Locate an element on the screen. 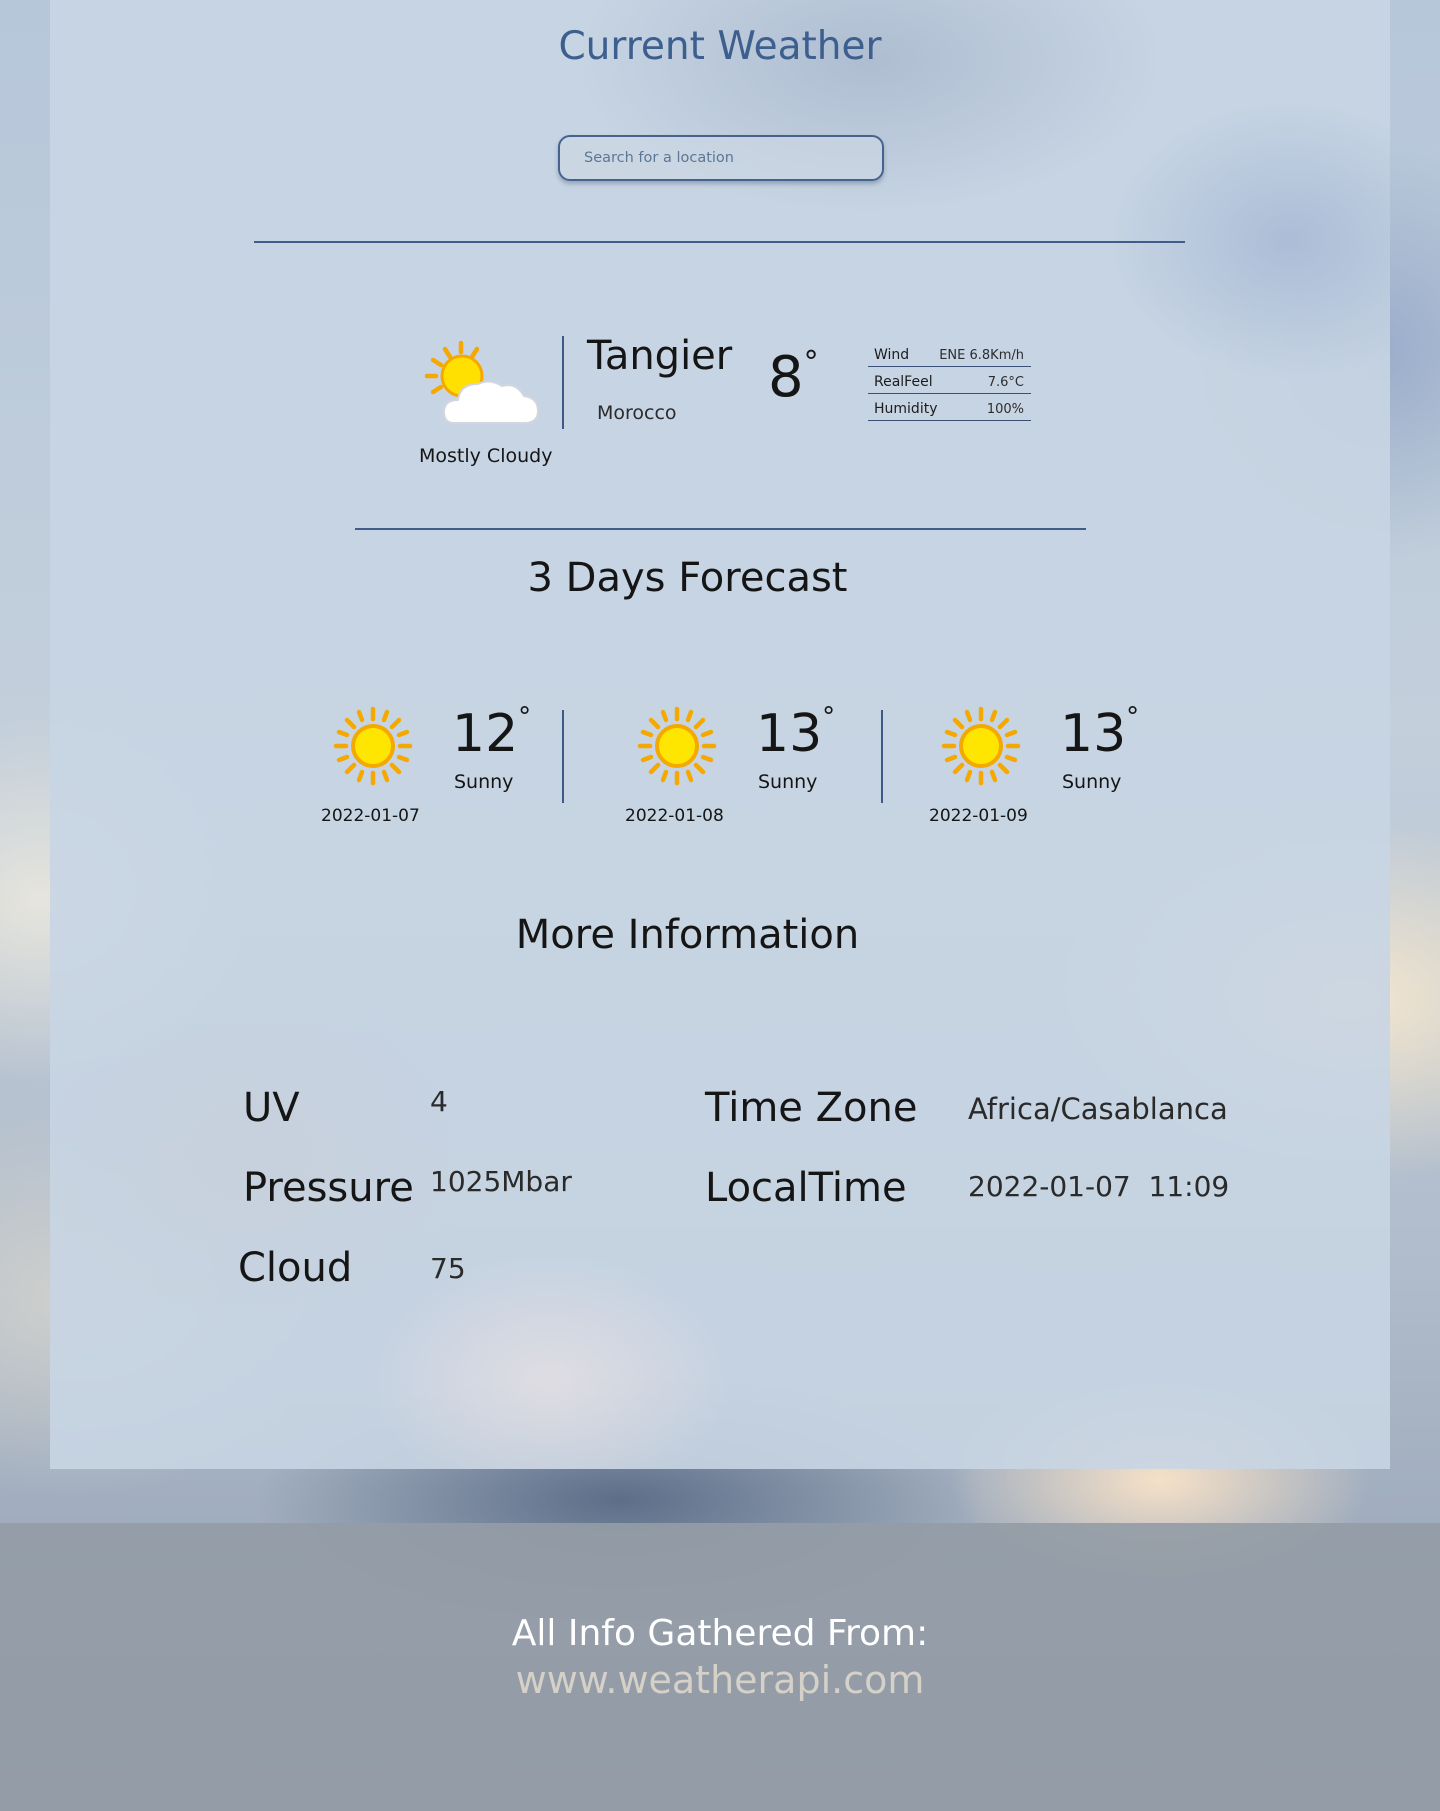 Image resolution: width=1440 pixels, height=1811 pixels. search-input is located at coordinates (721, 158).